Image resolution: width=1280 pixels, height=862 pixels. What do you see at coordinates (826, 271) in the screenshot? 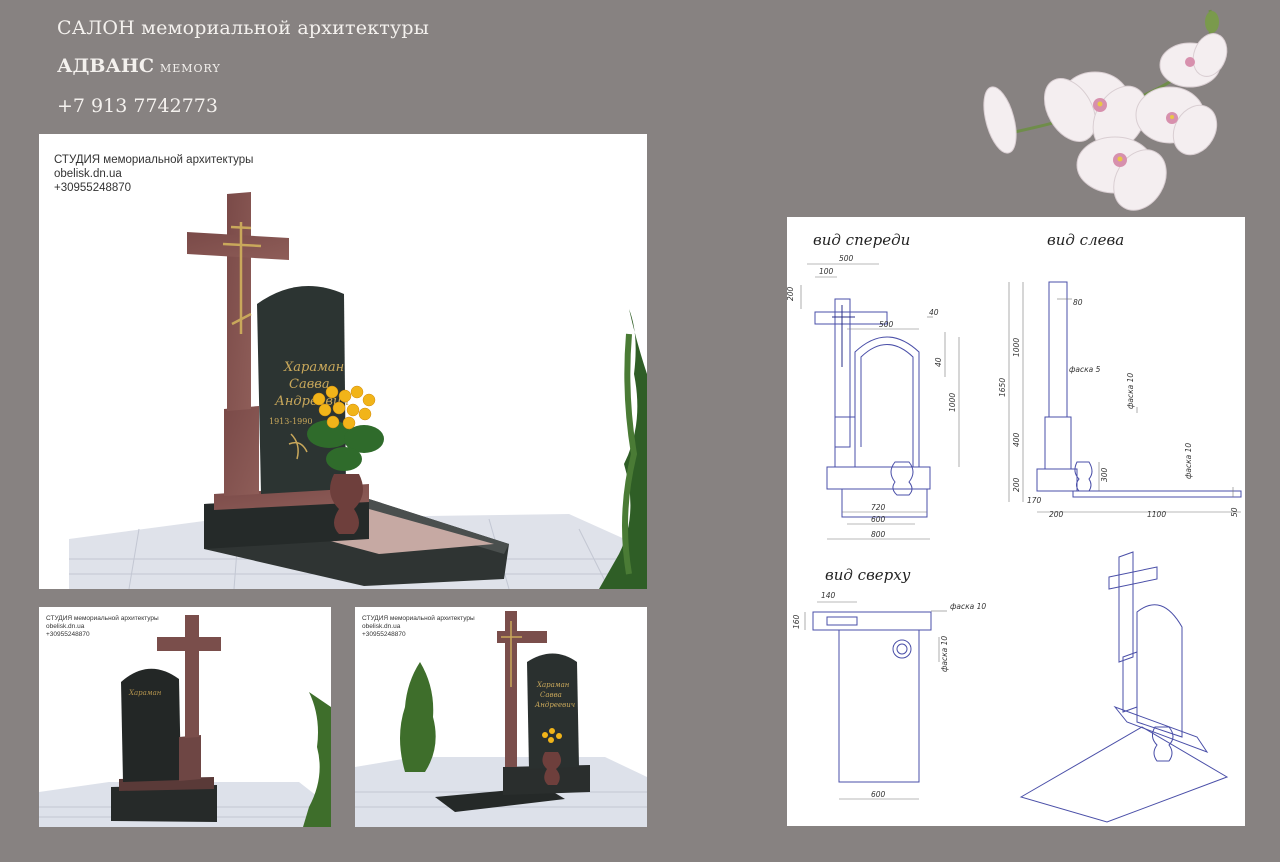
I see `svg-text: 100` at bounding box center [826, 271].